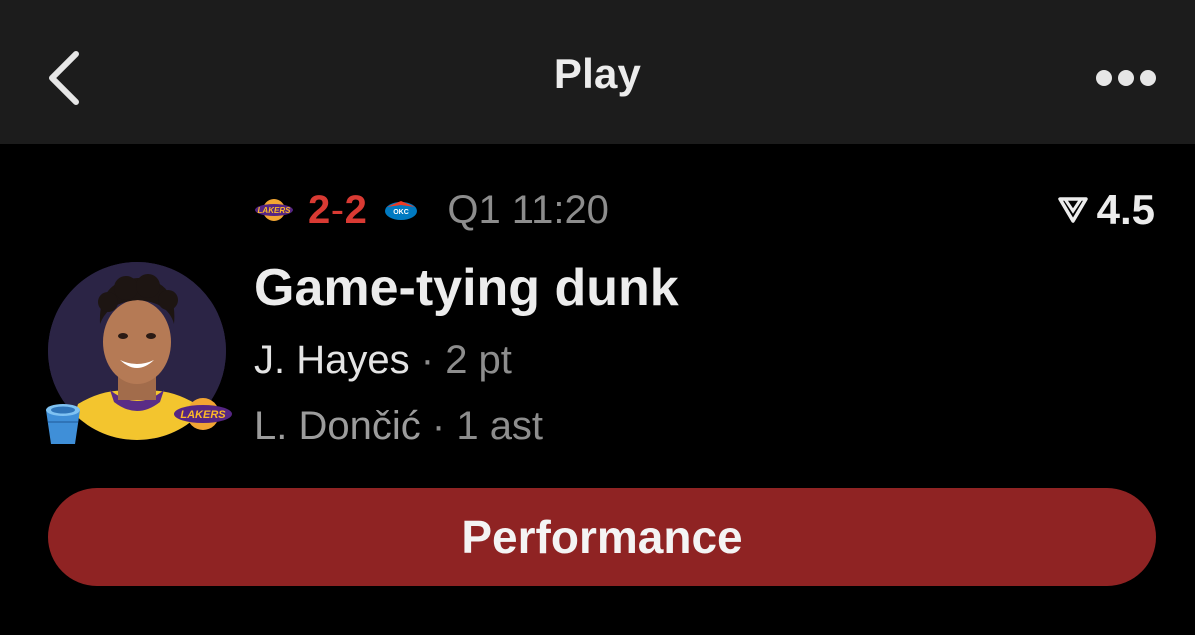 This screenshot has height=635, width=1195. I want to click on page-title: Play, so click(597, 73).